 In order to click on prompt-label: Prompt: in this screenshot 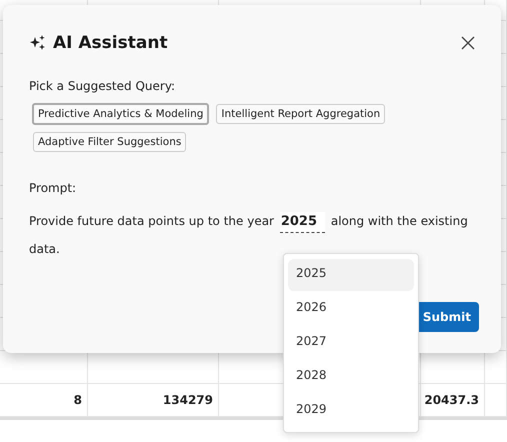, I will do `click(53, 188)`.